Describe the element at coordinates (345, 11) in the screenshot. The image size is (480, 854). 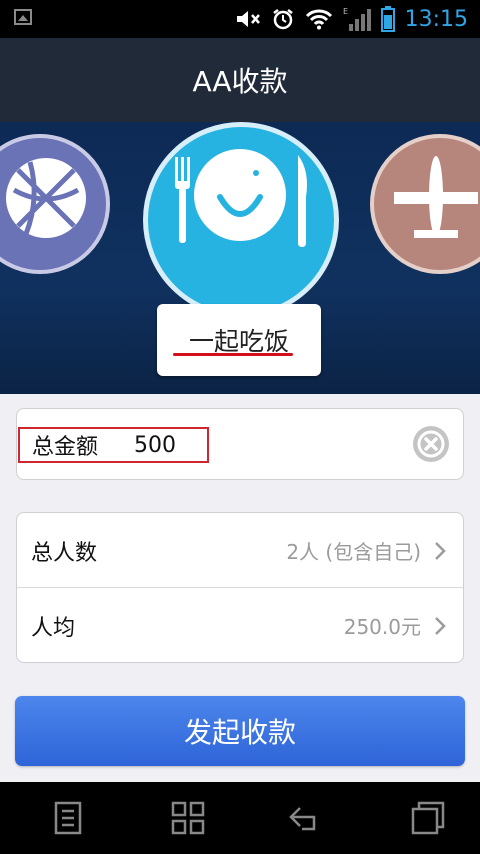
I see `svg-text: E` at that location.